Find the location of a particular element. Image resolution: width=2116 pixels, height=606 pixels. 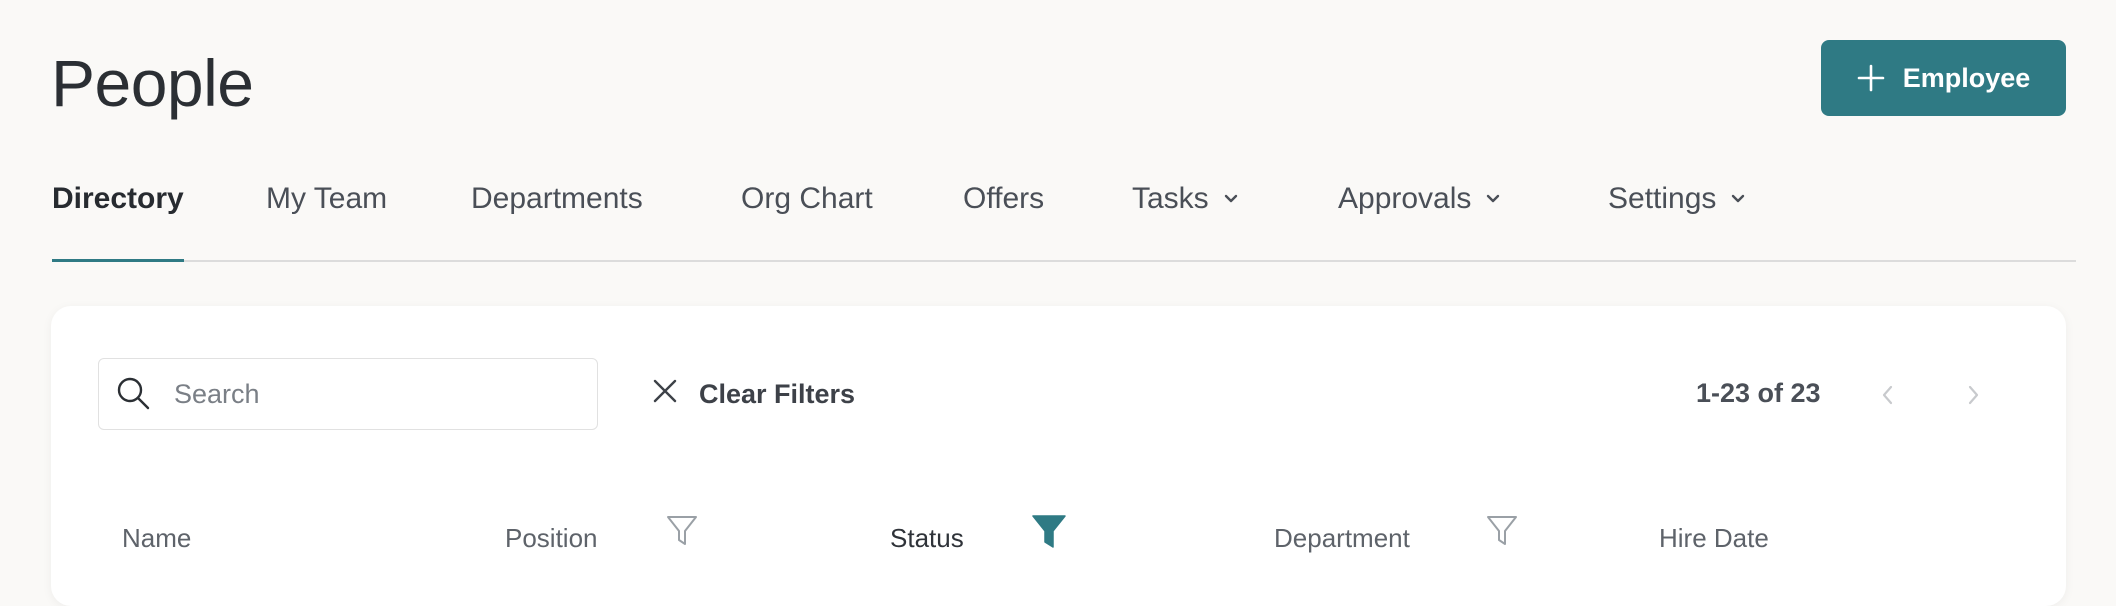

column-header-status: Status is located at coordinates (927, 538).